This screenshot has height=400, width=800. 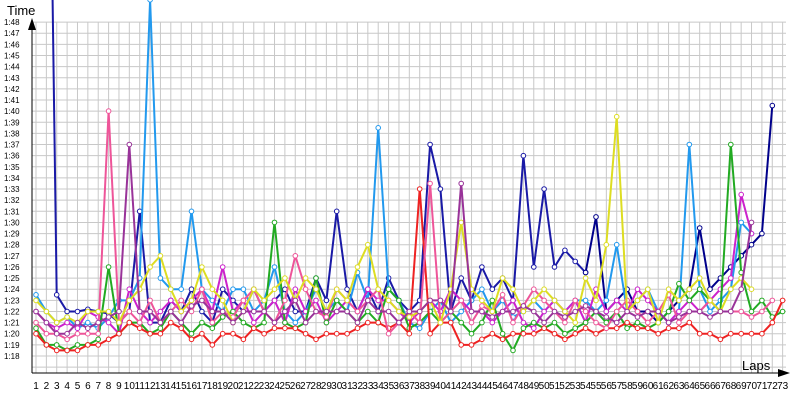 I want to click on y-tick-label: 1:38, so click(x=12, y=133).